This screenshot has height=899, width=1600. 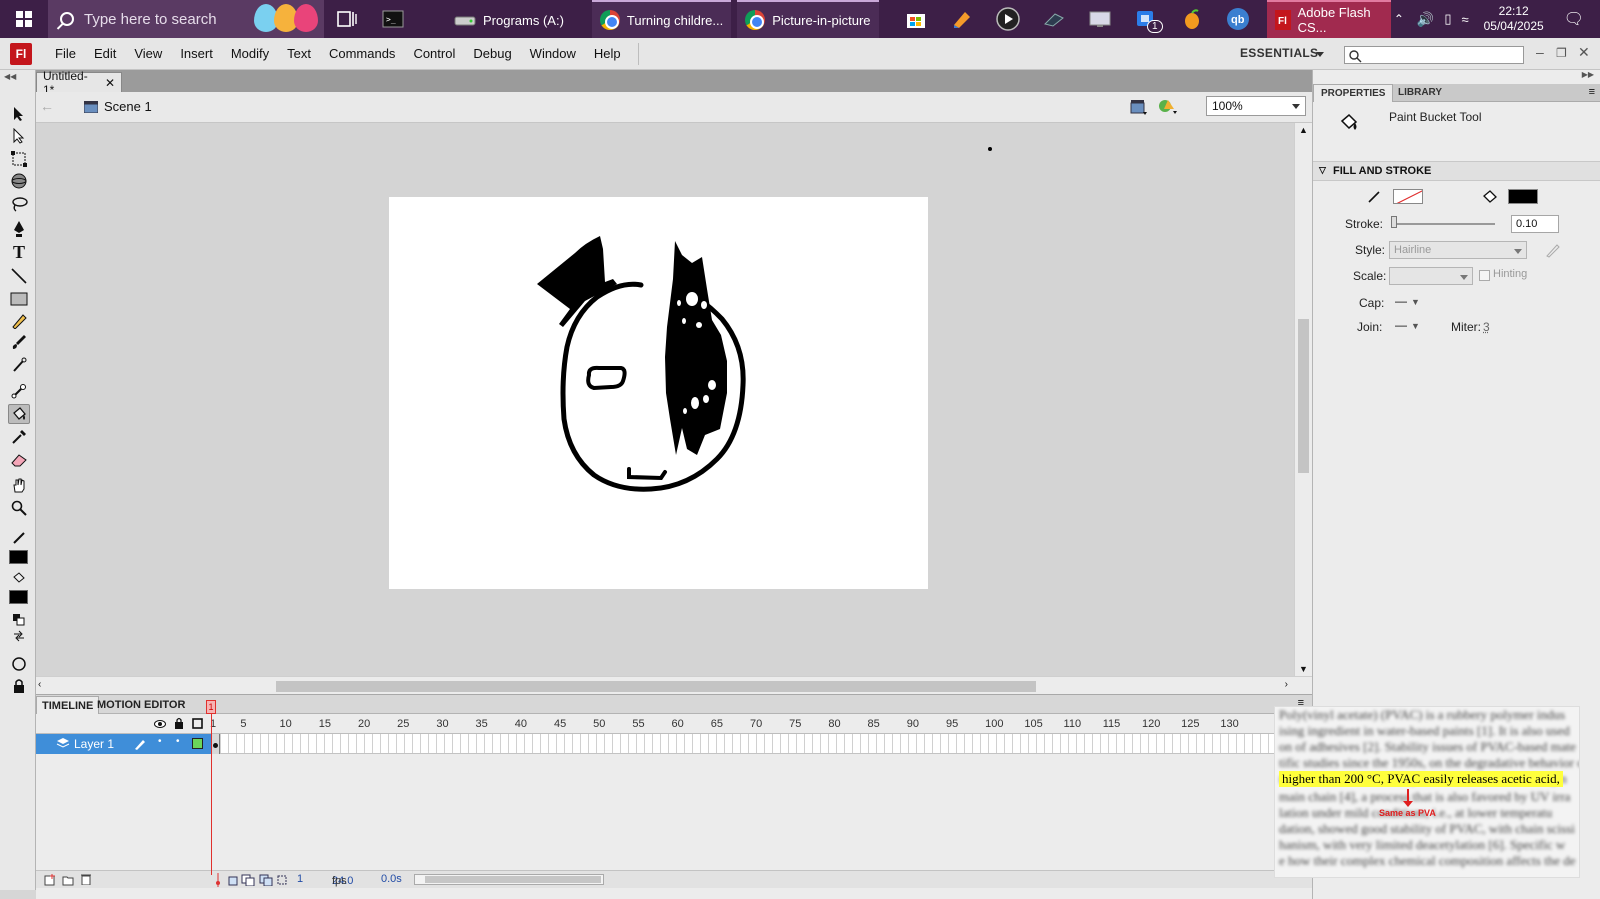 What do you see at coordinates (68, 880) in the screenshot?
I see `new-folder-icon` at bounding box center [68, 880].